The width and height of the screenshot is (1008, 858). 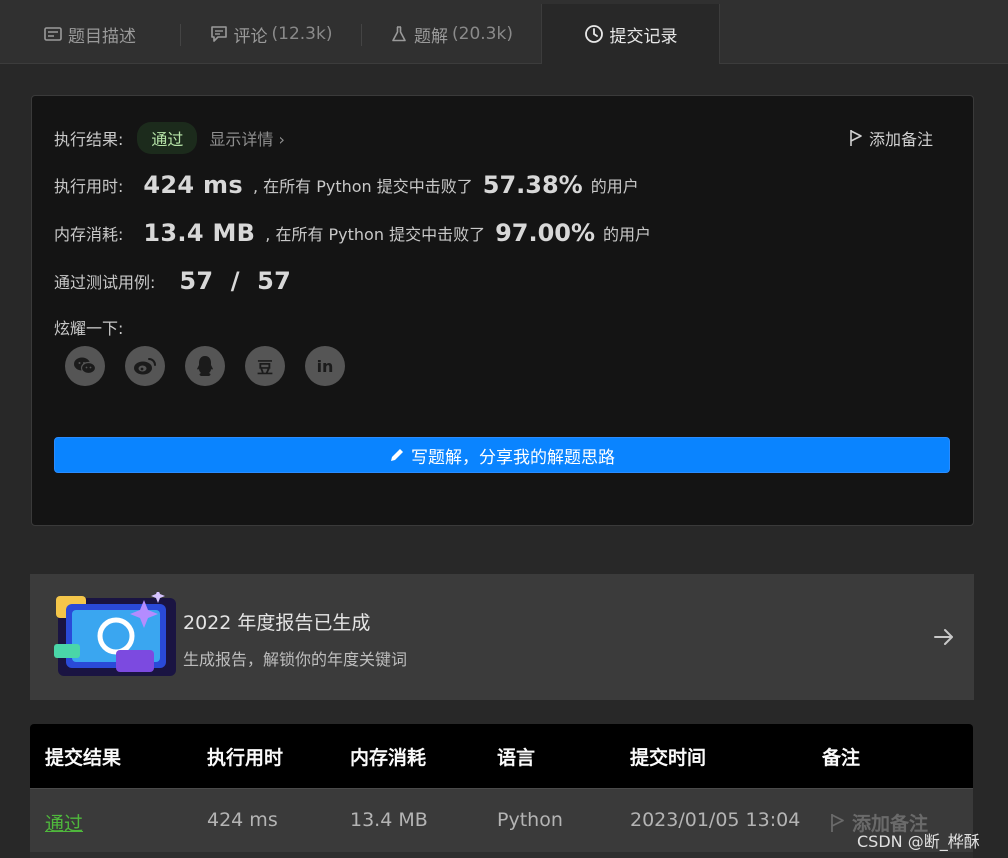 I want to click on linkedin-glyph: in, so click(x=325, y=366).